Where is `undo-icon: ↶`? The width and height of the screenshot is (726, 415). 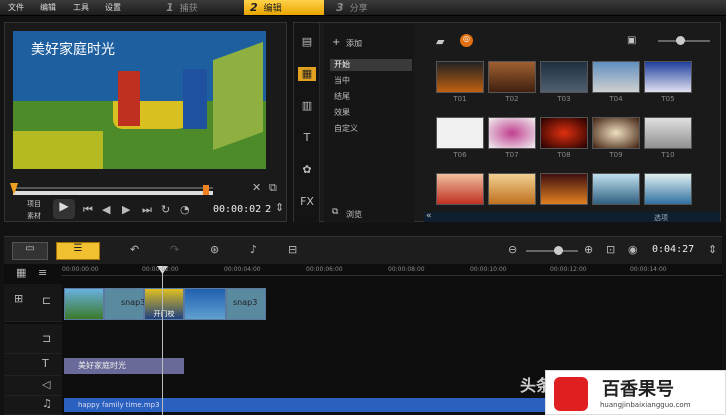
undo-icon: ↶ is located at coordinates (134, 249).